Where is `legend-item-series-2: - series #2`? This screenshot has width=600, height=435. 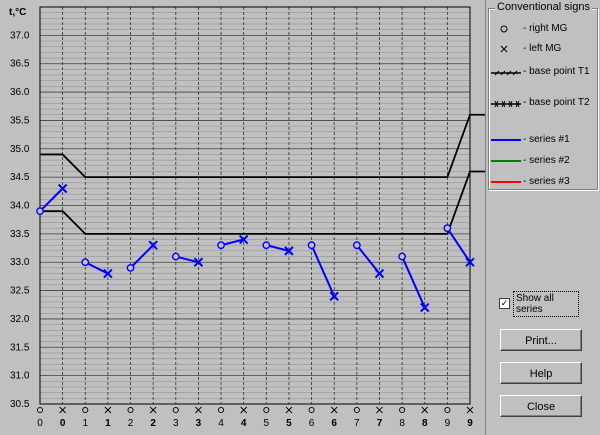 legend-item-series-2: - series #2 is located at coordinates (543, 162).